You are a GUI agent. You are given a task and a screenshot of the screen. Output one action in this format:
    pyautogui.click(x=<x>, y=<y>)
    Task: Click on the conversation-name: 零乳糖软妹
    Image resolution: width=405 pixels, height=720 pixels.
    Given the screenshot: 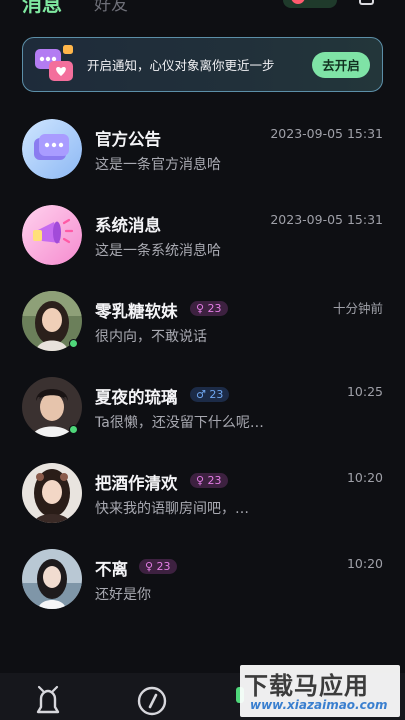 What is the action you would take?
    pyautogui.click(x=136, y=311)
    